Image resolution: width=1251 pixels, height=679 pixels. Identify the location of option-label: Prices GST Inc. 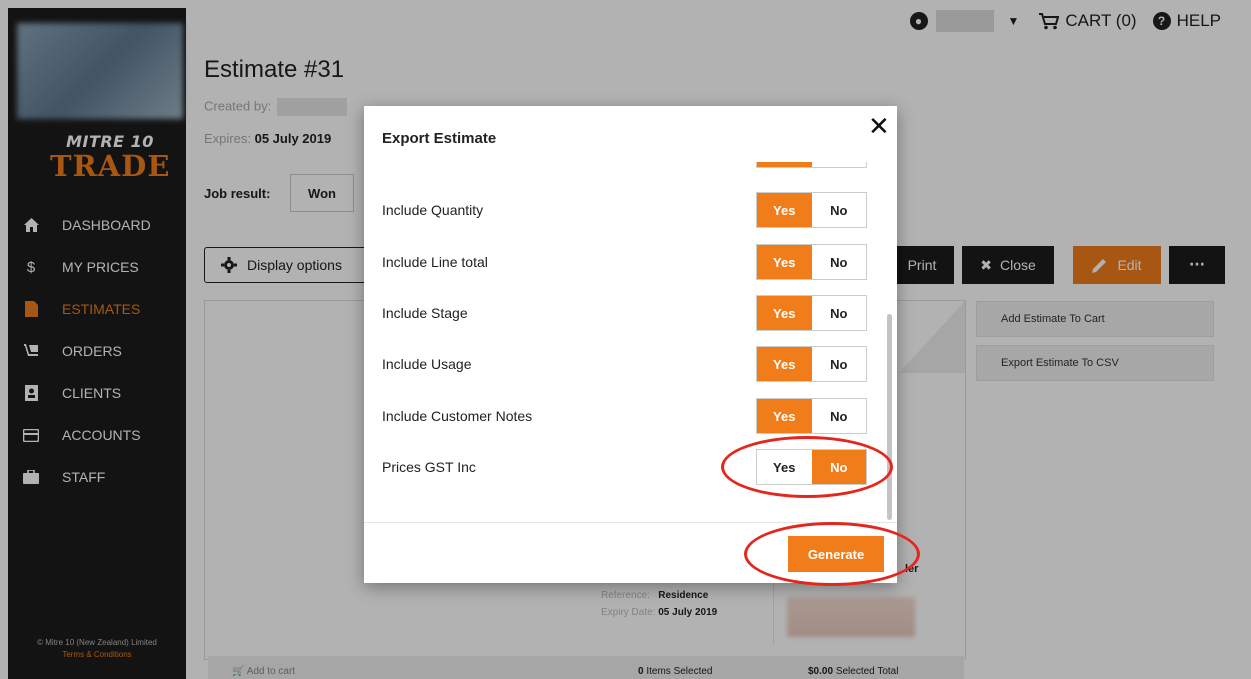
(429, 467).